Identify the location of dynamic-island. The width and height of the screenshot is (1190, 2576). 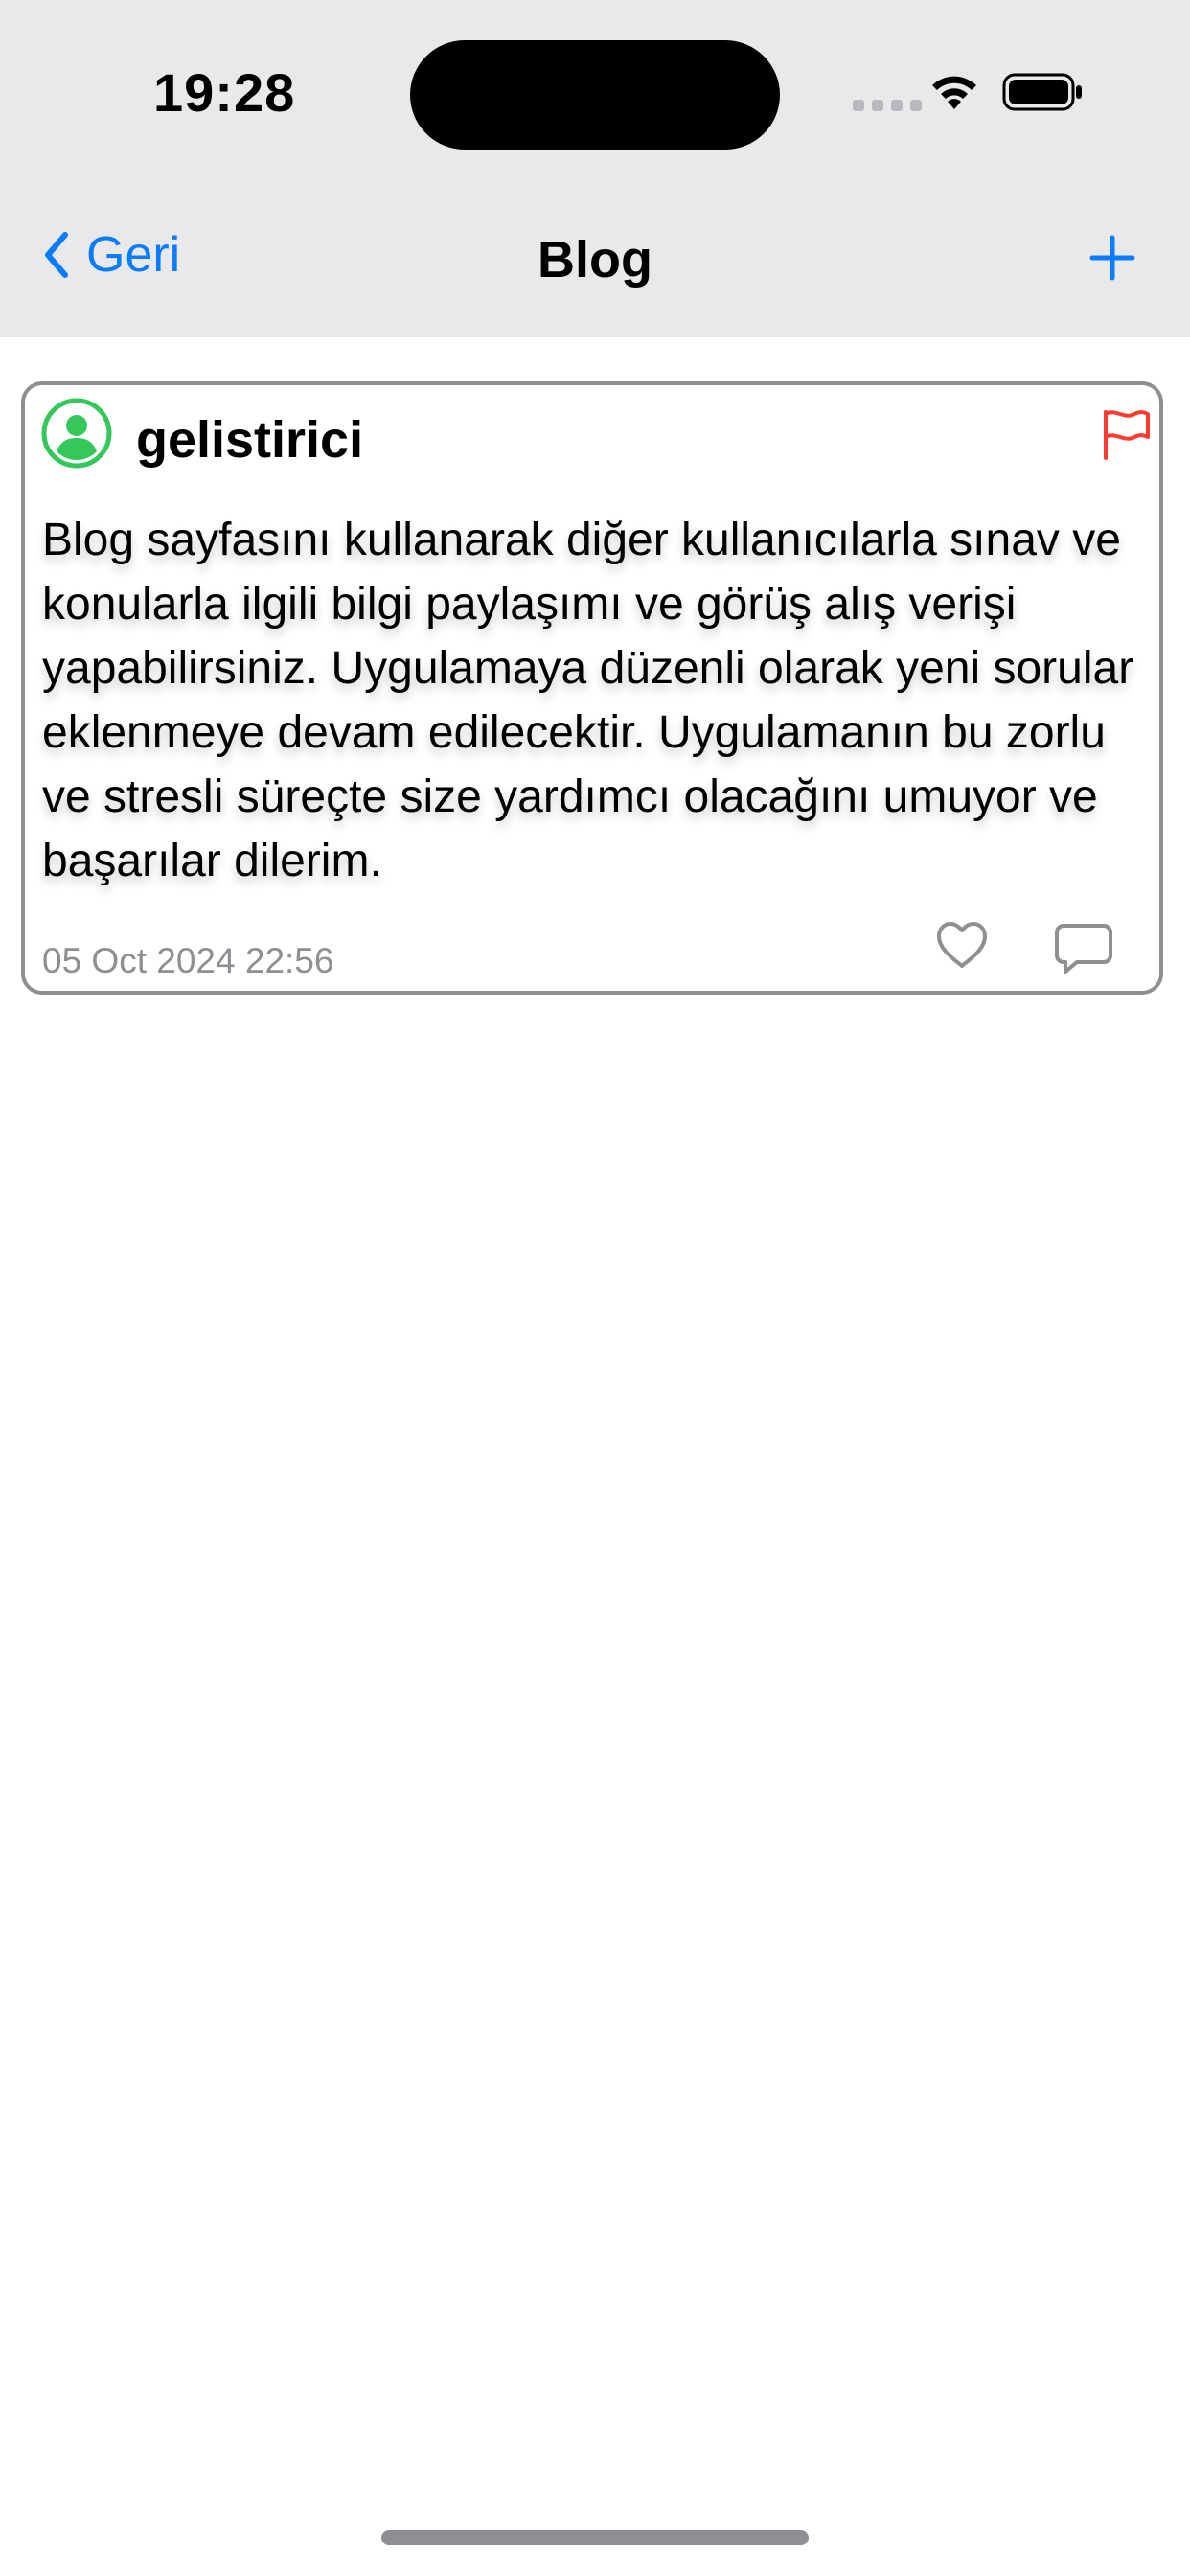
(595, 95).